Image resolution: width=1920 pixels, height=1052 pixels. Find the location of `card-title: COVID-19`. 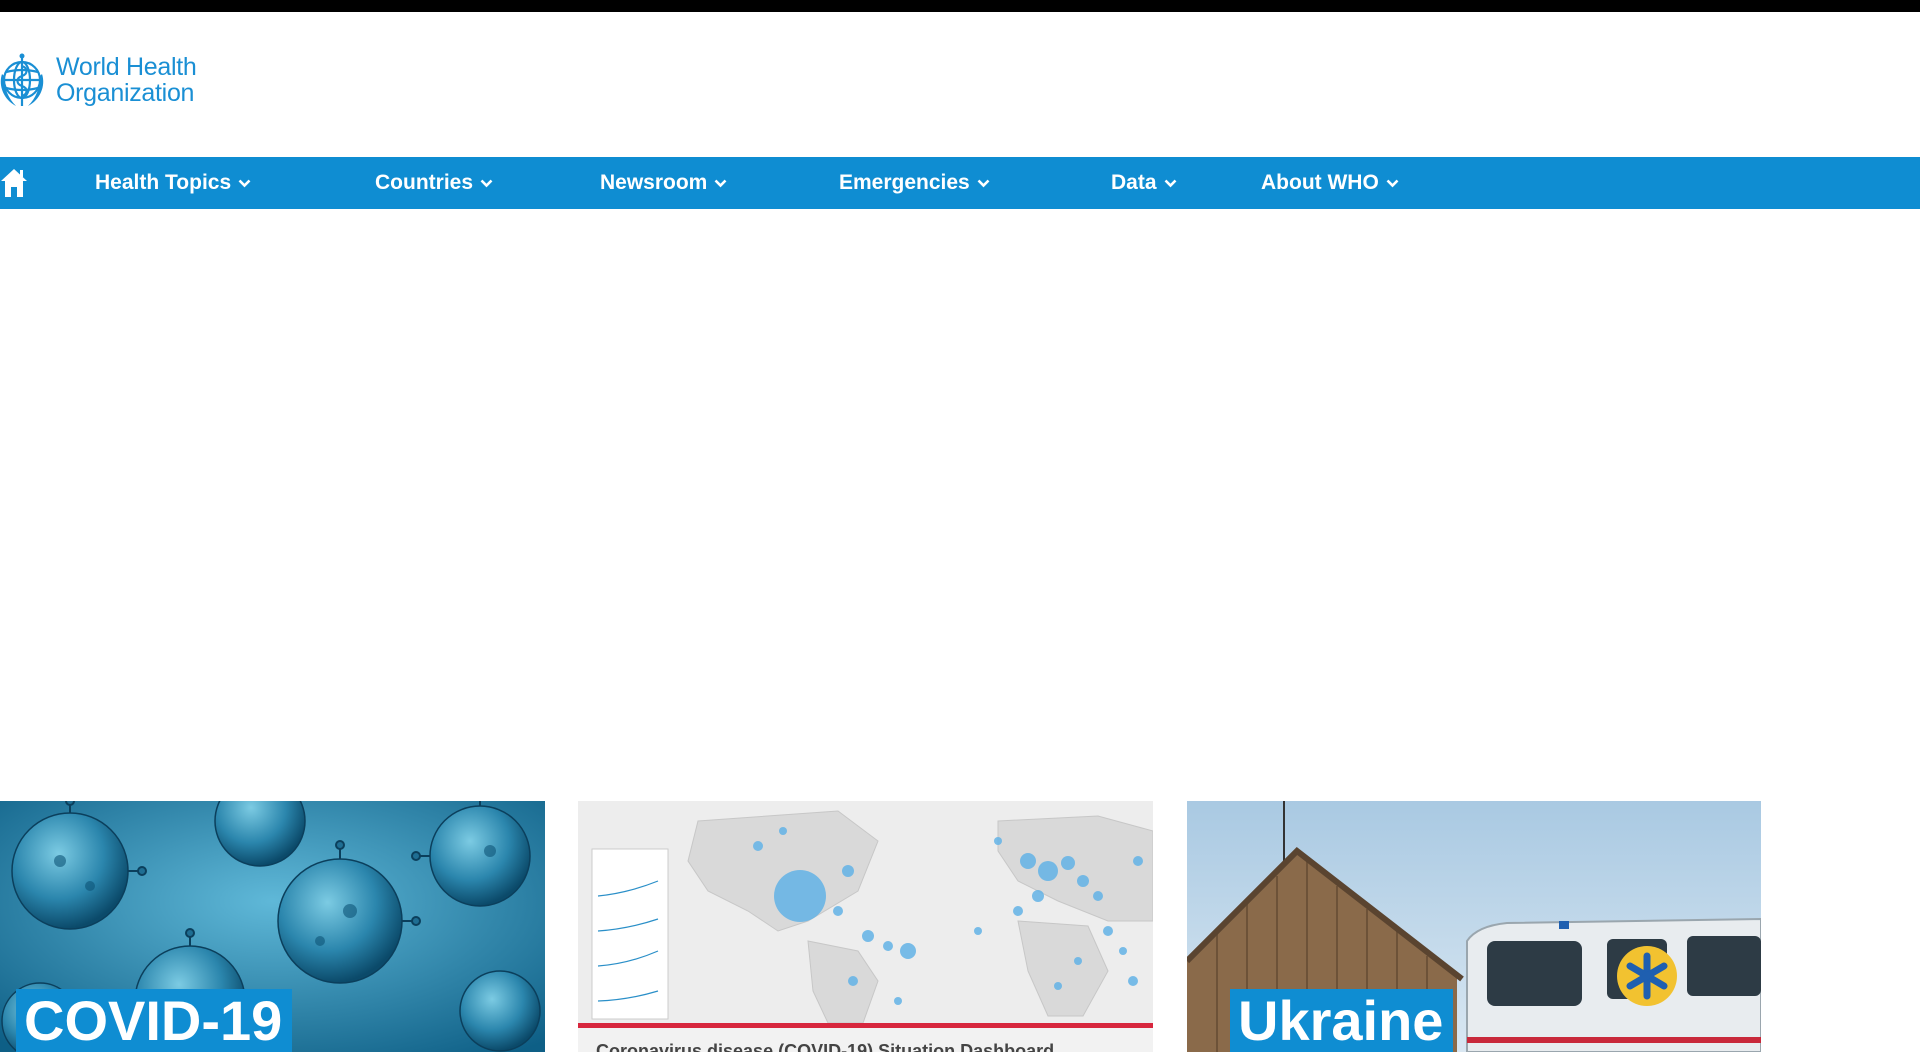

card-title: COVID-19 is located at coordinates (154, 1020).